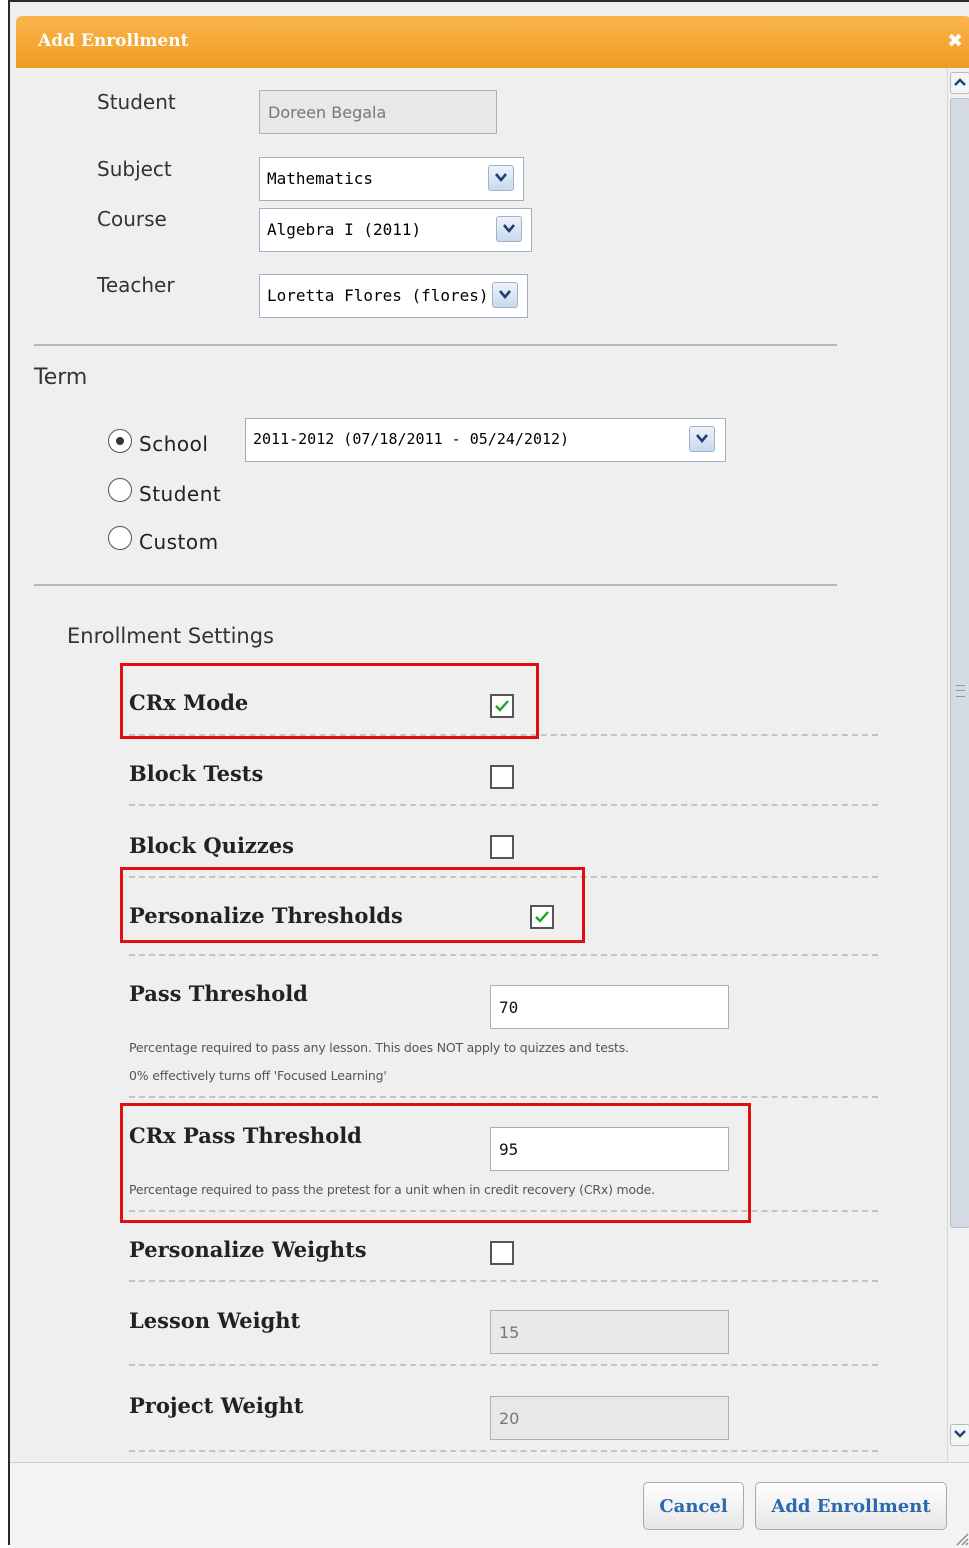 This screenshot has height=1548, width=969. I want to click on grip-icon, so click(960, 691).